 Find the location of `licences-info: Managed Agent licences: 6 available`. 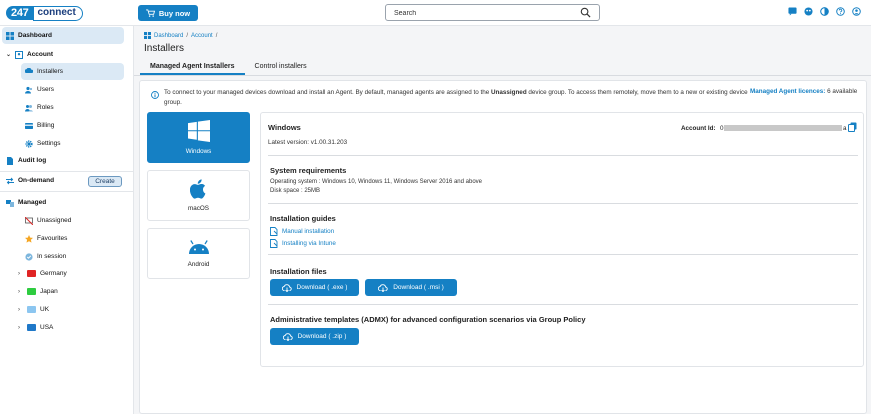

licences-info: Managed Agent licences: 6 available is located at coordinates (803, 91).